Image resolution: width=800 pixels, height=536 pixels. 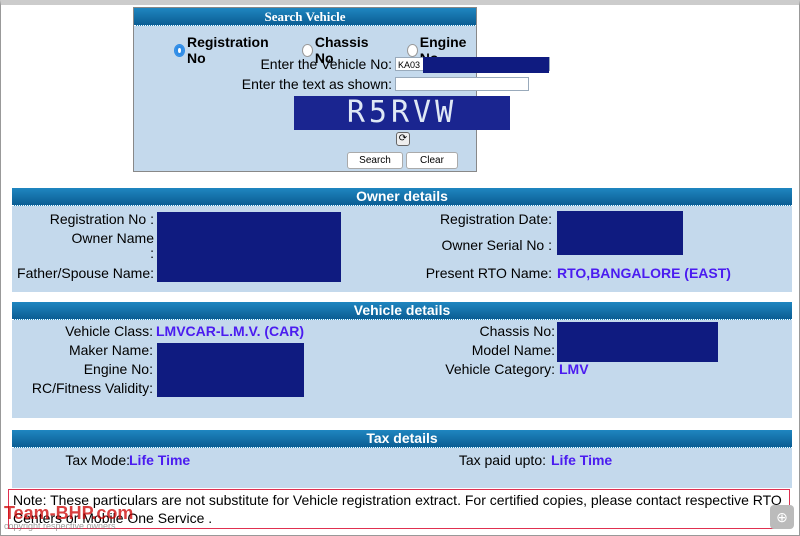 What do you see at coordinates (495, 219) in the screenshot?
I see `reg-date-label: Registration Date:` at bounding box center [495, 219].